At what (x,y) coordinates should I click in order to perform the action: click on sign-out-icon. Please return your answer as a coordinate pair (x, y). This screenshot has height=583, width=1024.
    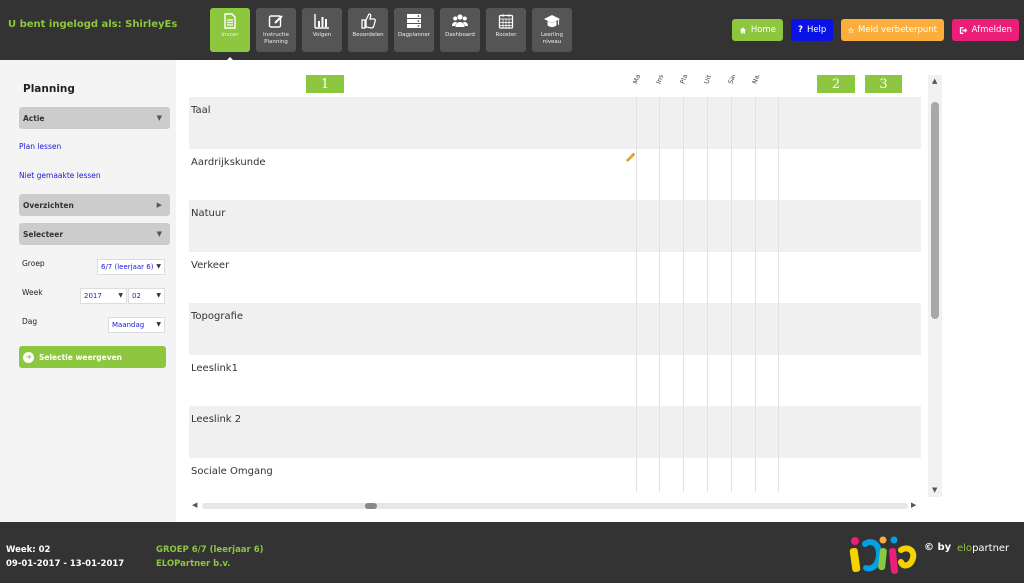
    Looking at the image, I should click on (963, 30).